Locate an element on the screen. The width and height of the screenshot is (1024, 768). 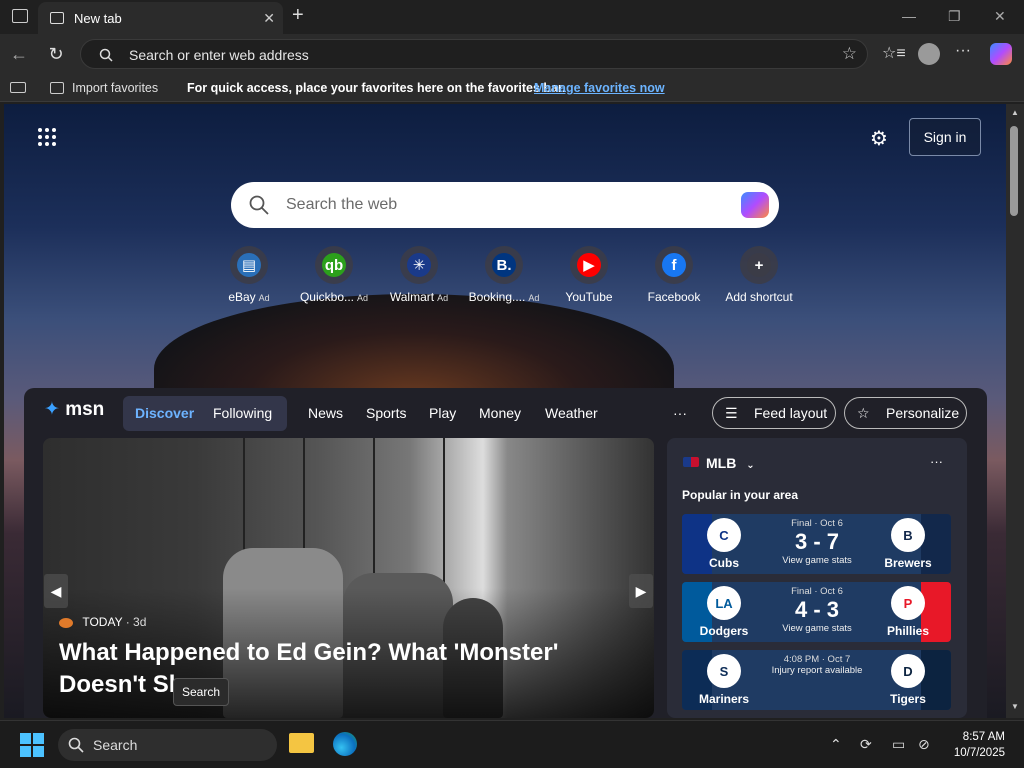
away-team-name: Tigers is located at coordinates (908, 699).